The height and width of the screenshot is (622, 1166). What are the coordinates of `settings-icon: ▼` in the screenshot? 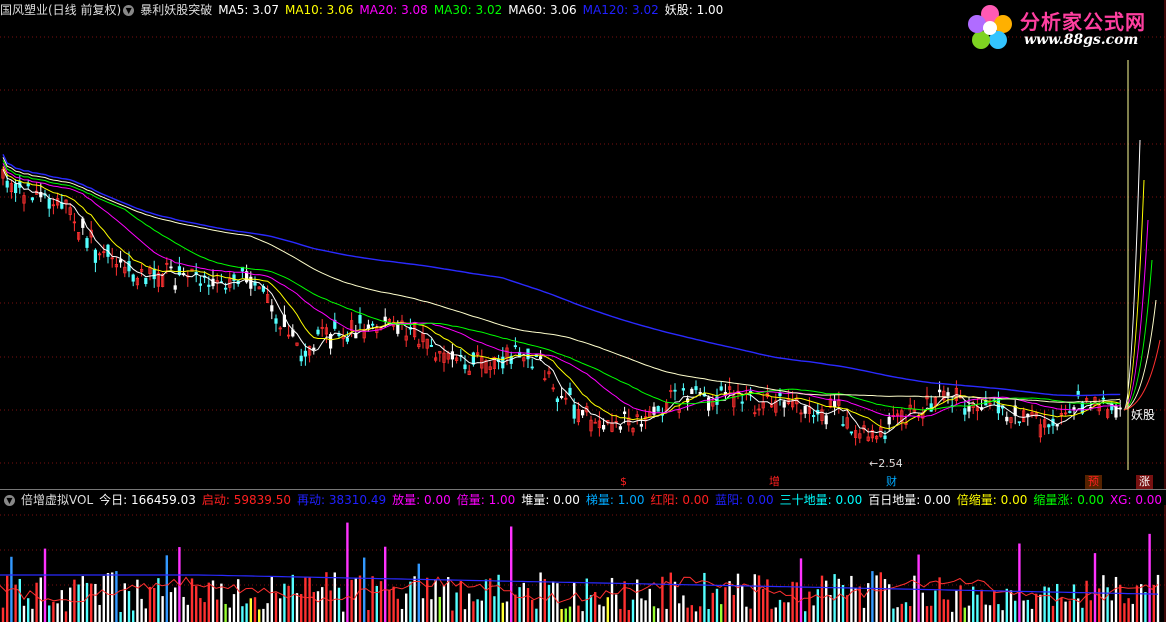 It's located at (129, 10).